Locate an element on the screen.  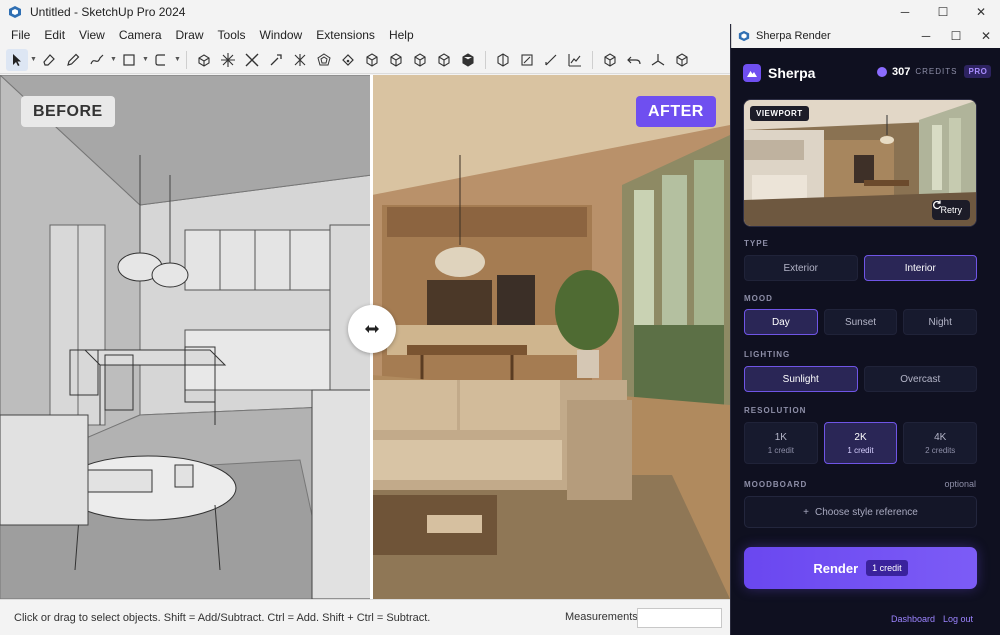
section-plane-icon is located at coordinates (503, 59).